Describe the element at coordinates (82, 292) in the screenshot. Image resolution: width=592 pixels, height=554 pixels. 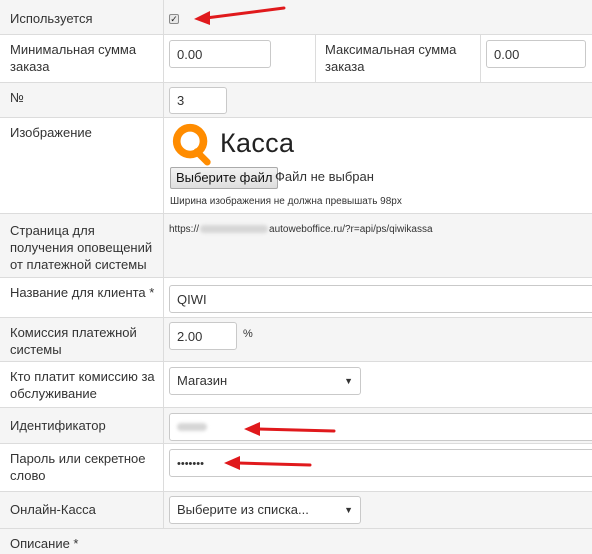
I see `client-name-label: Название для клиента *` at that location.